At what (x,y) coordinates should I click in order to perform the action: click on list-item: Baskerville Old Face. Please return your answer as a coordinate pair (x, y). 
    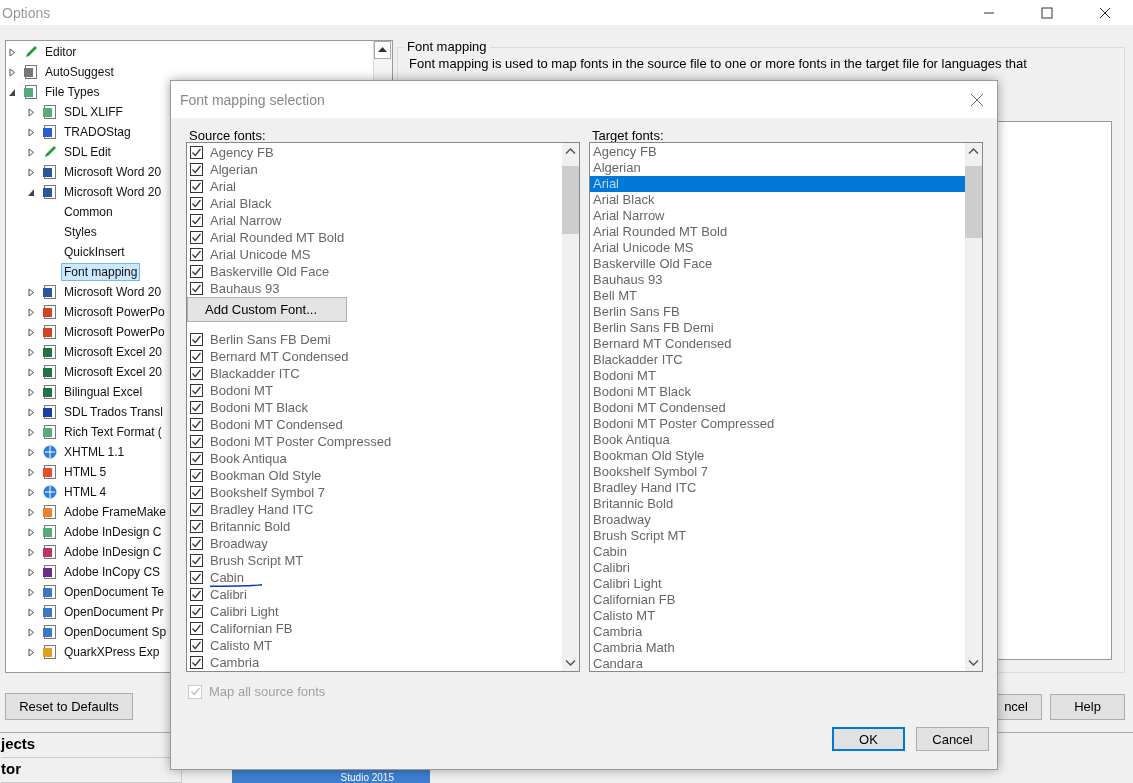
    Looking at the image, I should click on (777, 264).